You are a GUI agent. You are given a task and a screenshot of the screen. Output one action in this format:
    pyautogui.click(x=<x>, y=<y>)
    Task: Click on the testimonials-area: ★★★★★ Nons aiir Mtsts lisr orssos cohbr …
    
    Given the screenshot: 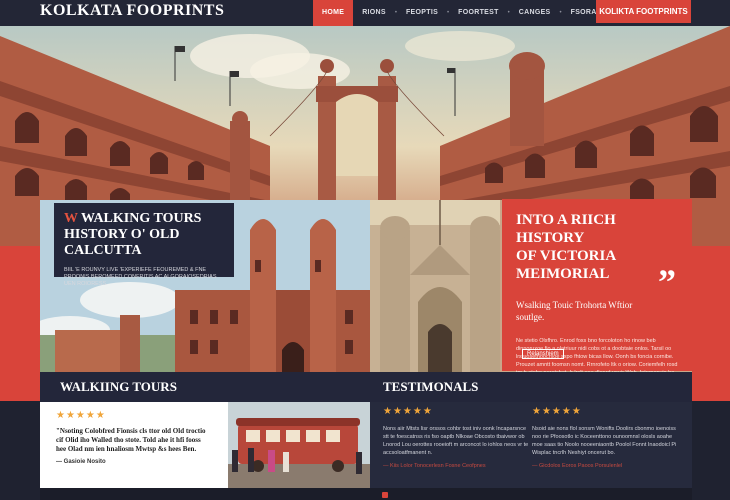 What is the action you would take?
    pyautogui.click(x=531, y=445)
    